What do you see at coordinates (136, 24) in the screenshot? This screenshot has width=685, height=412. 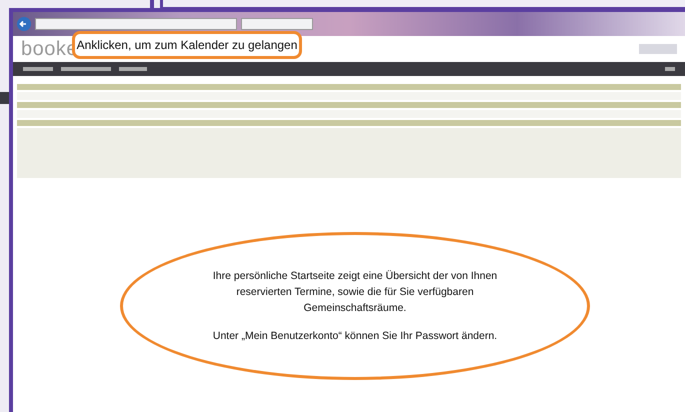 I see `address-field` at bounding box center [136, 24].